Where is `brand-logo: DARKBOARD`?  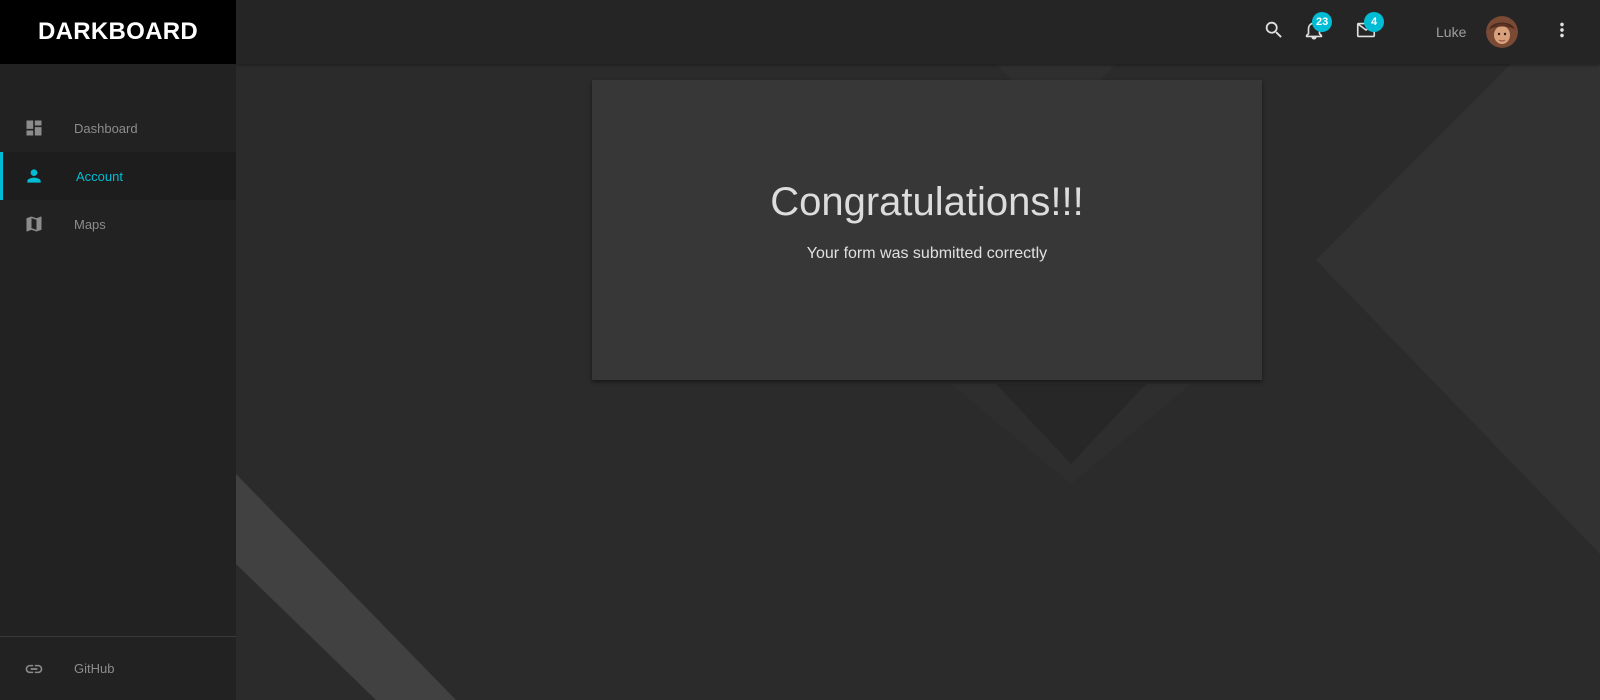
brand-logo: DARKBOARD is located at coordinates (118, 32).